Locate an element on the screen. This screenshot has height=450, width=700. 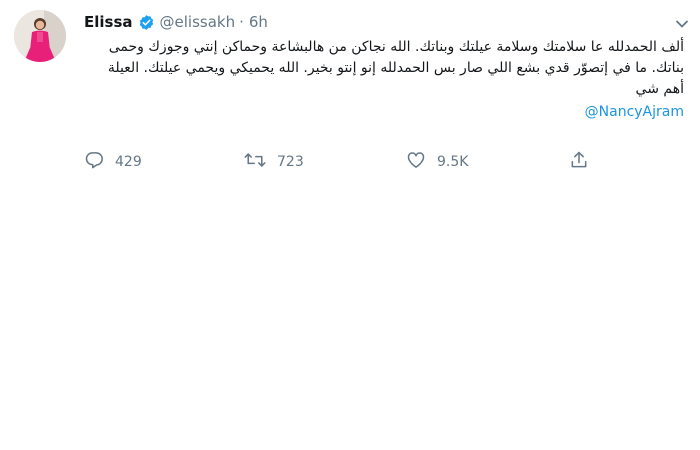
author-handle: @elissakh is located at coordinates (198, 22).